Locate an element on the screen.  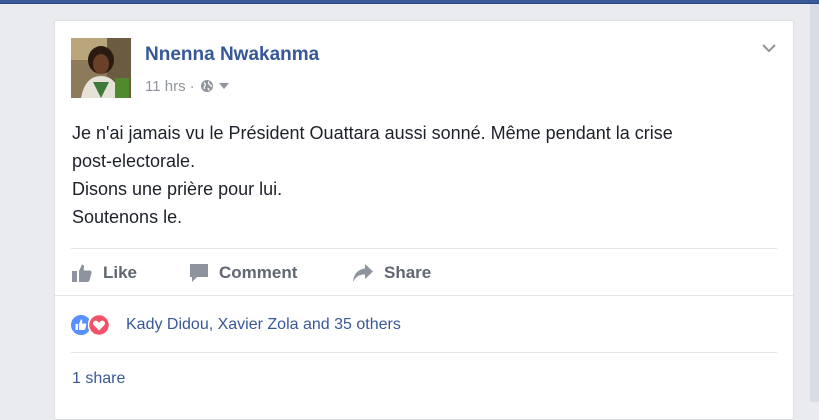
like-button: Like is located at coordinates (104, 273).